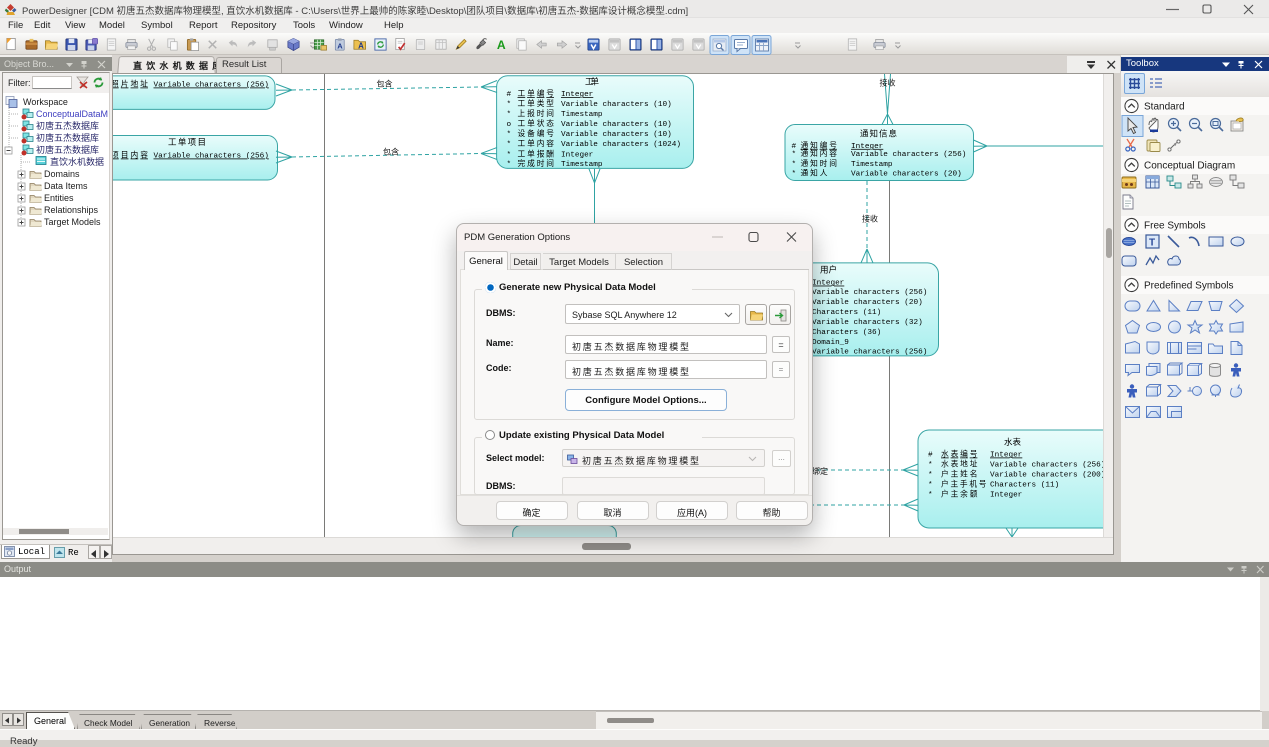 The width and height of the screenshot is (1269, 747). Describe the element at coordinates (830, 343) in the screenshot. I see `svg-text: Domain_9` at that location.